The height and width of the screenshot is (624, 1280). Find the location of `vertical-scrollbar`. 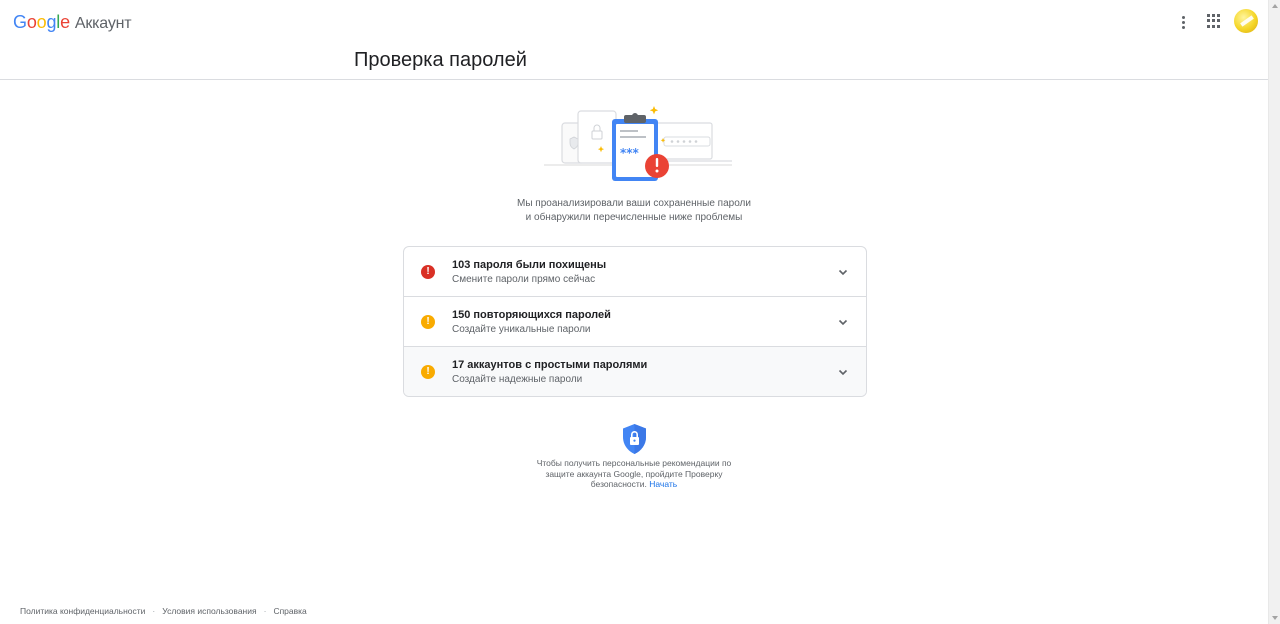

vertical-scrollbar is located at coordinates (1274, 312).